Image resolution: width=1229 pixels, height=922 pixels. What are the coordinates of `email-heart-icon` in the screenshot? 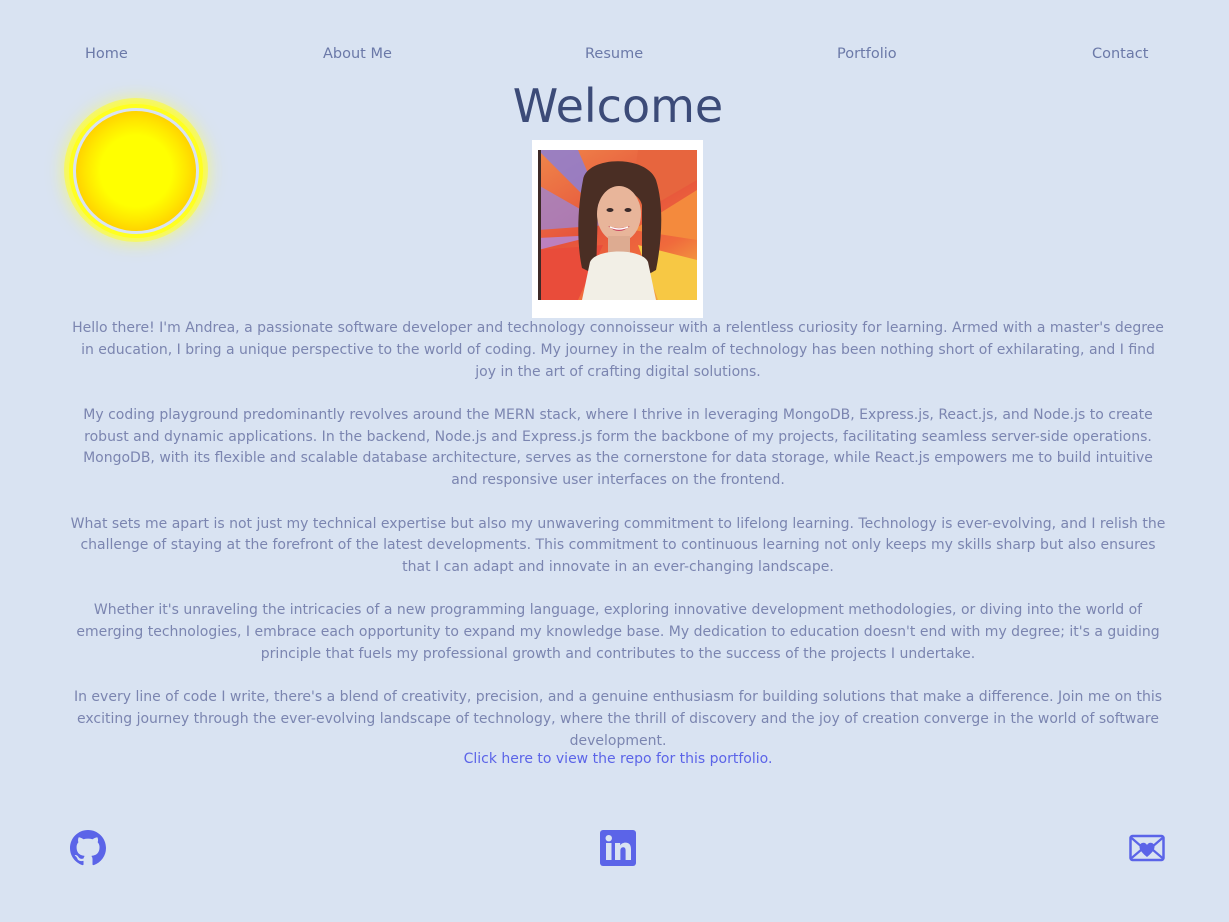 It's located at (1147, 848).